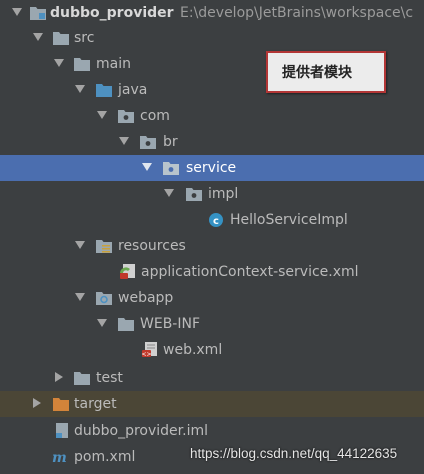  I want to click on tree-row-app-context: applicationContext-service.xml, so click(212, 272).